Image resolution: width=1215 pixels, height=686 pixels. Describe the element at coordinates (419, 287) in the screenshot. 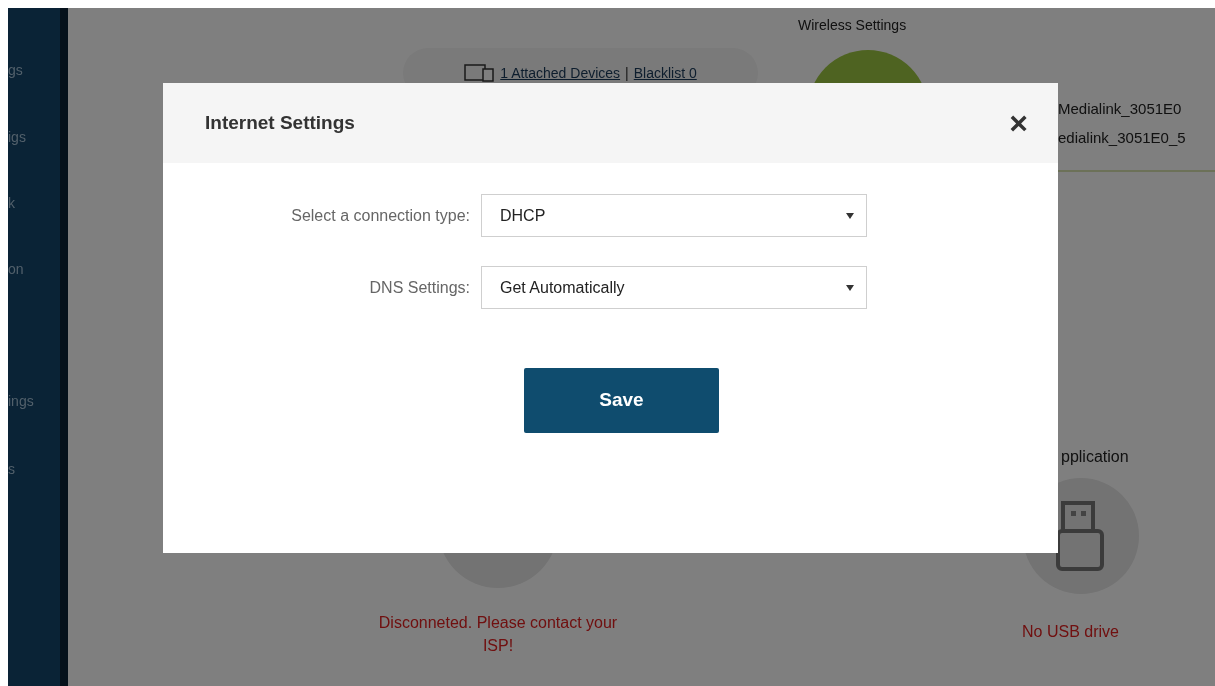

I see `field-label: DNS Settings:` at that location.